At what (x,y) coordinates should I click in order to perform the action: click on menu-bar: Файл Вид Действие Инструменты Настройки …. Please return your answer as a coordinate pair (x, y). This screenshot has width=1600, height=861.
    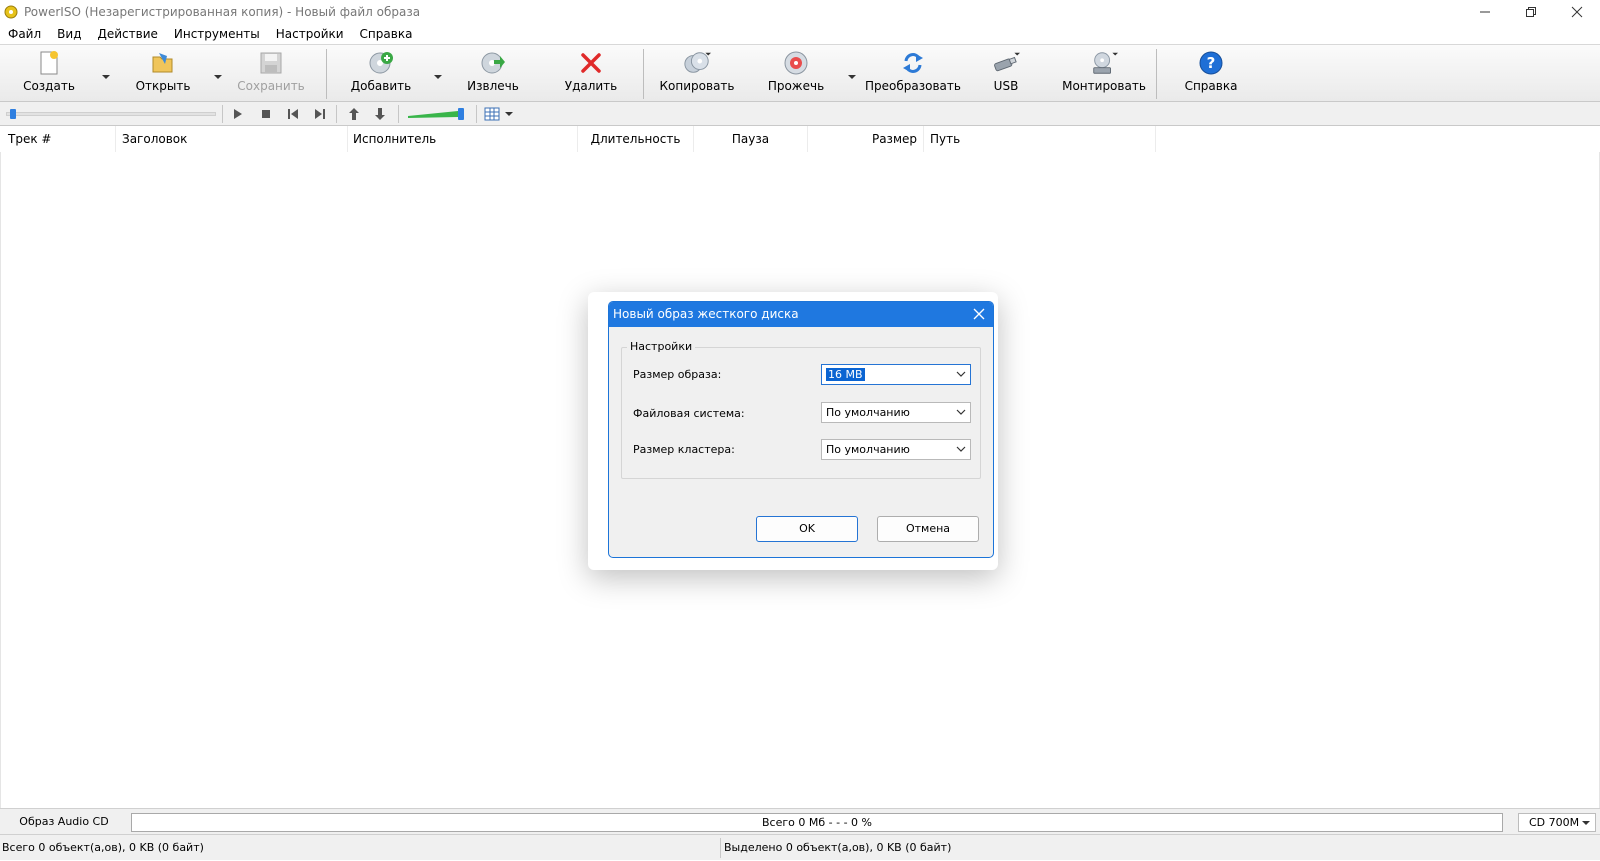
    Looking at the image, I should click on (800, 34).